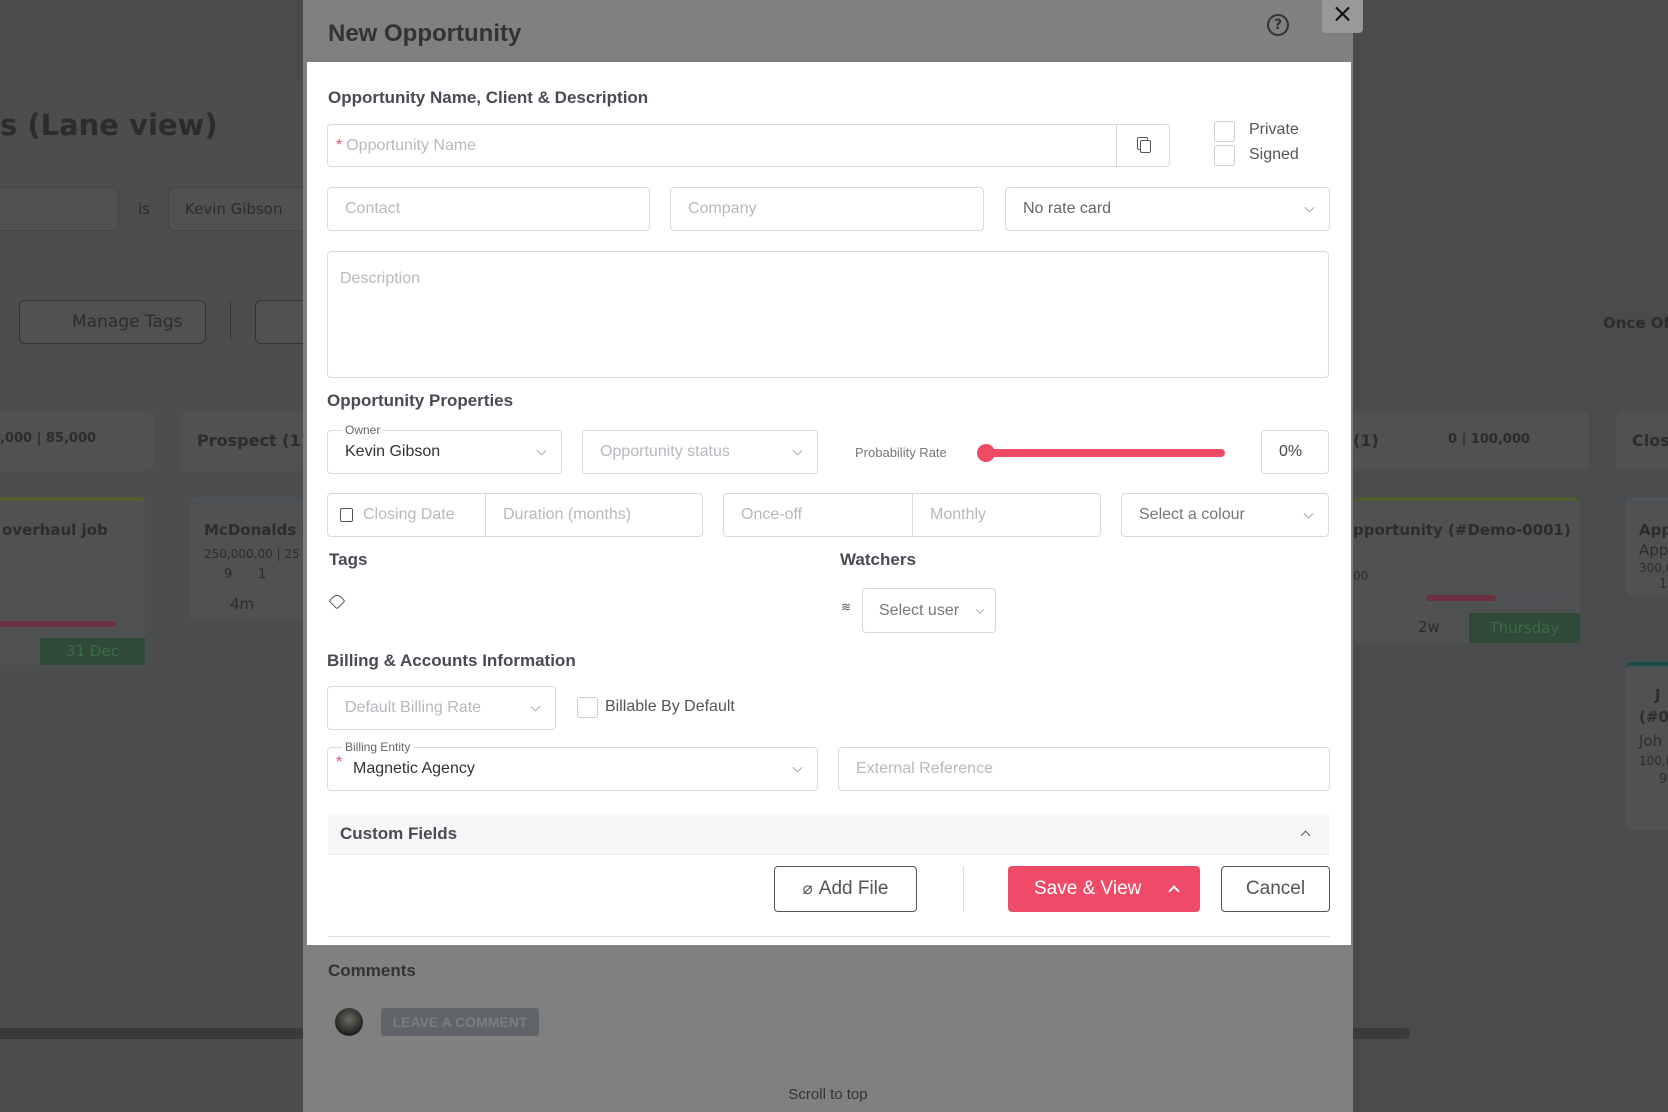 The width and height of the screenshot is (1668, 1112). Describe the element at coordinates (1224, 131) in the screenshot. I see `private-checkbox` at that location.